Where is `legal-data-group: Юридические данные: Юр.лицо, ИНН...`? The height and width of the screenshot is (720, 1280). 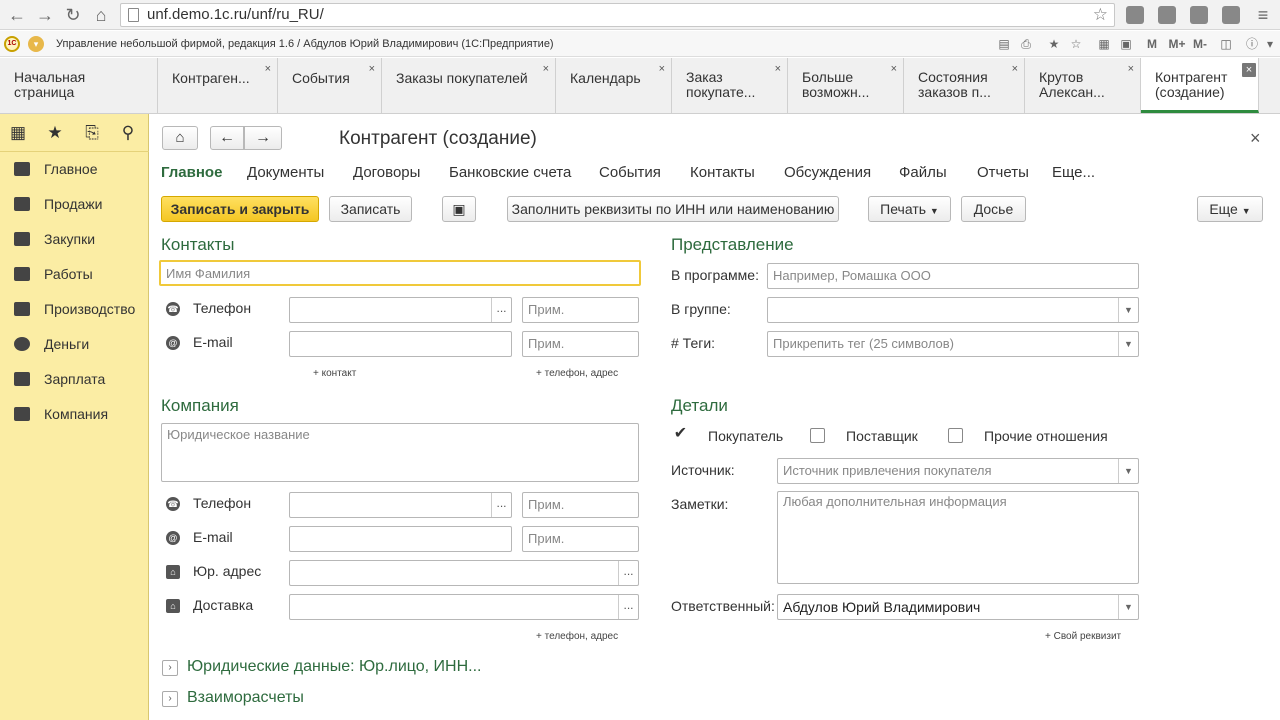
legal-data-group: Юридические данные: Юр.лицо, ИНН... is located at coordinates (334, 667).